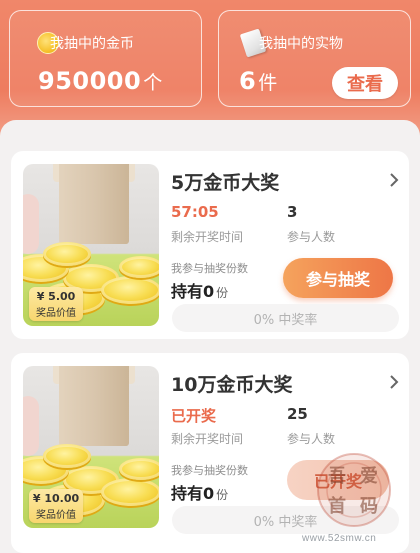 The width and height of the screenshot is (420, 553). What do you see at coordinates (232, 385) in the screenshot?
I see `prize-title: 10万金币大奖` at bounding box center [232, 385].